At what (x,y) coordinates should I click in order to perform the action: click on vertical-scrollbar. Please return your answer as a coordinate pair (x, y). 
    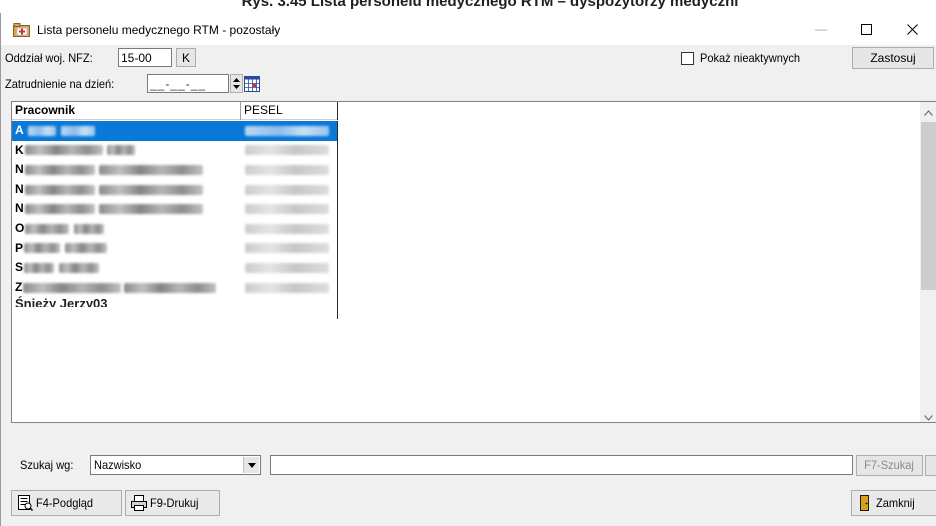
    Looking at the image, I should click on (928, 262).